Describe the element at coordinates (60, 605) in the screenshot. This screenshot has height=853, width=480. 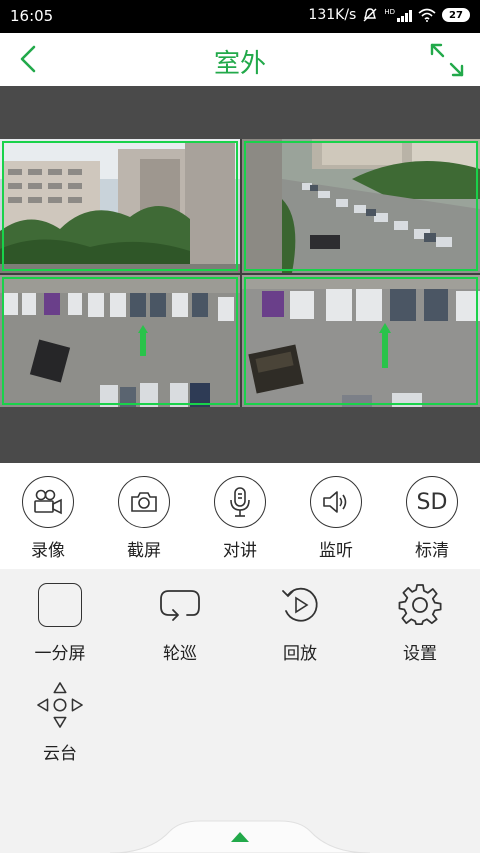
I see `square-icon` at that location.